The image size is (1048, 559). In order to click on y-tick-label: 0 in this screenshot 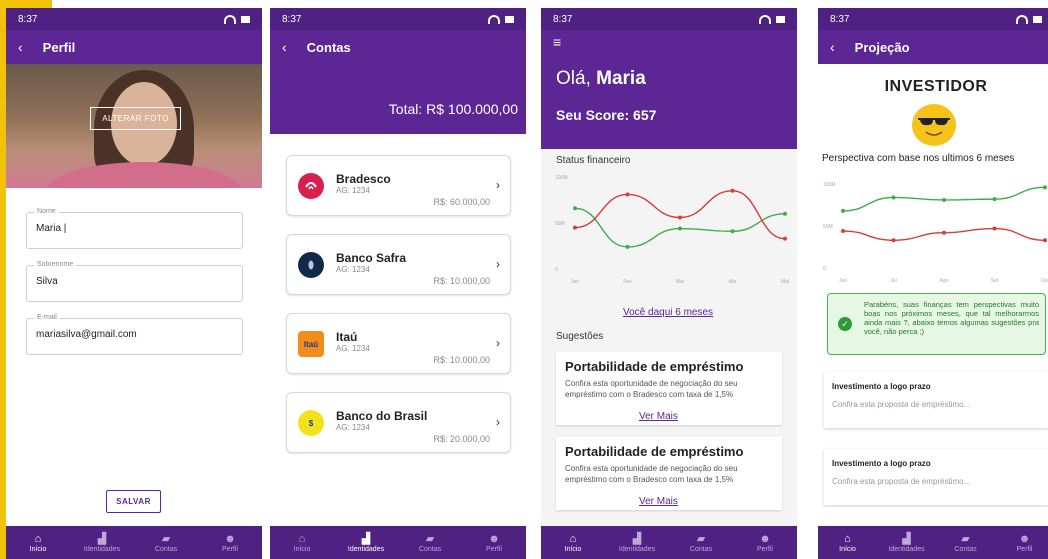, I will do `click(824, 269)`.